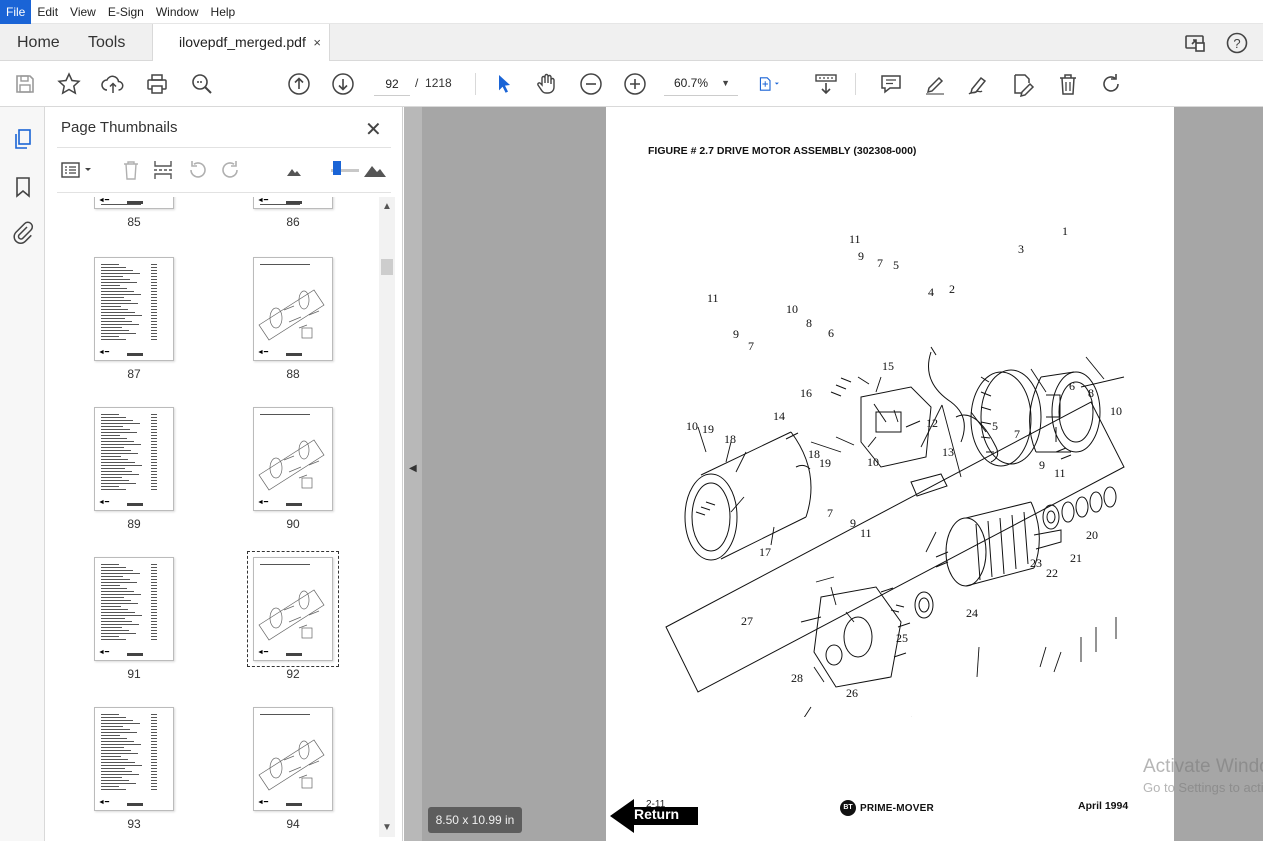 Image resolution: width=1263 pixels, height=841 pixels. Describe the element at coordinates (547, 84) in the screenshot. I see `hand-pan-icon` at that location.